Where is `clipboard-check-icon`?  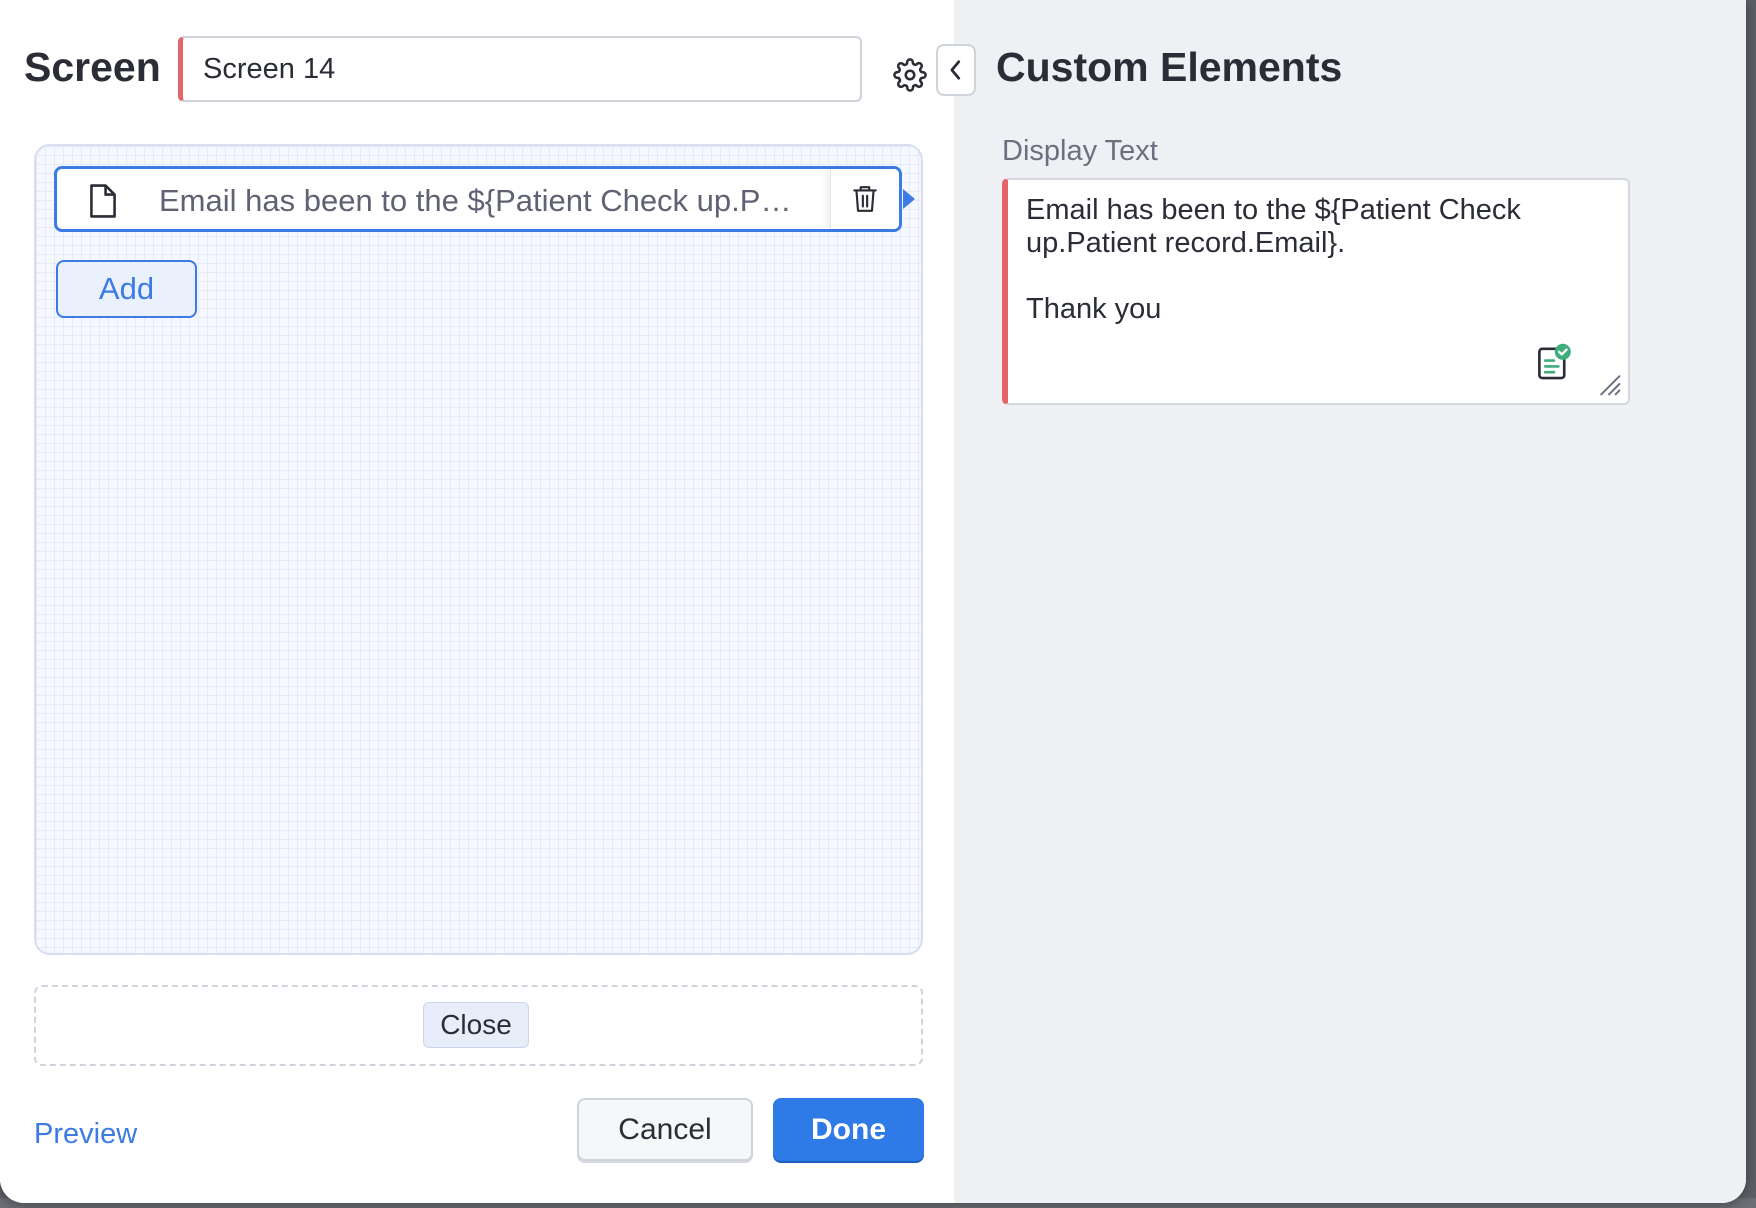
clipboard-check-icon is located at coordinates (1554, 362).